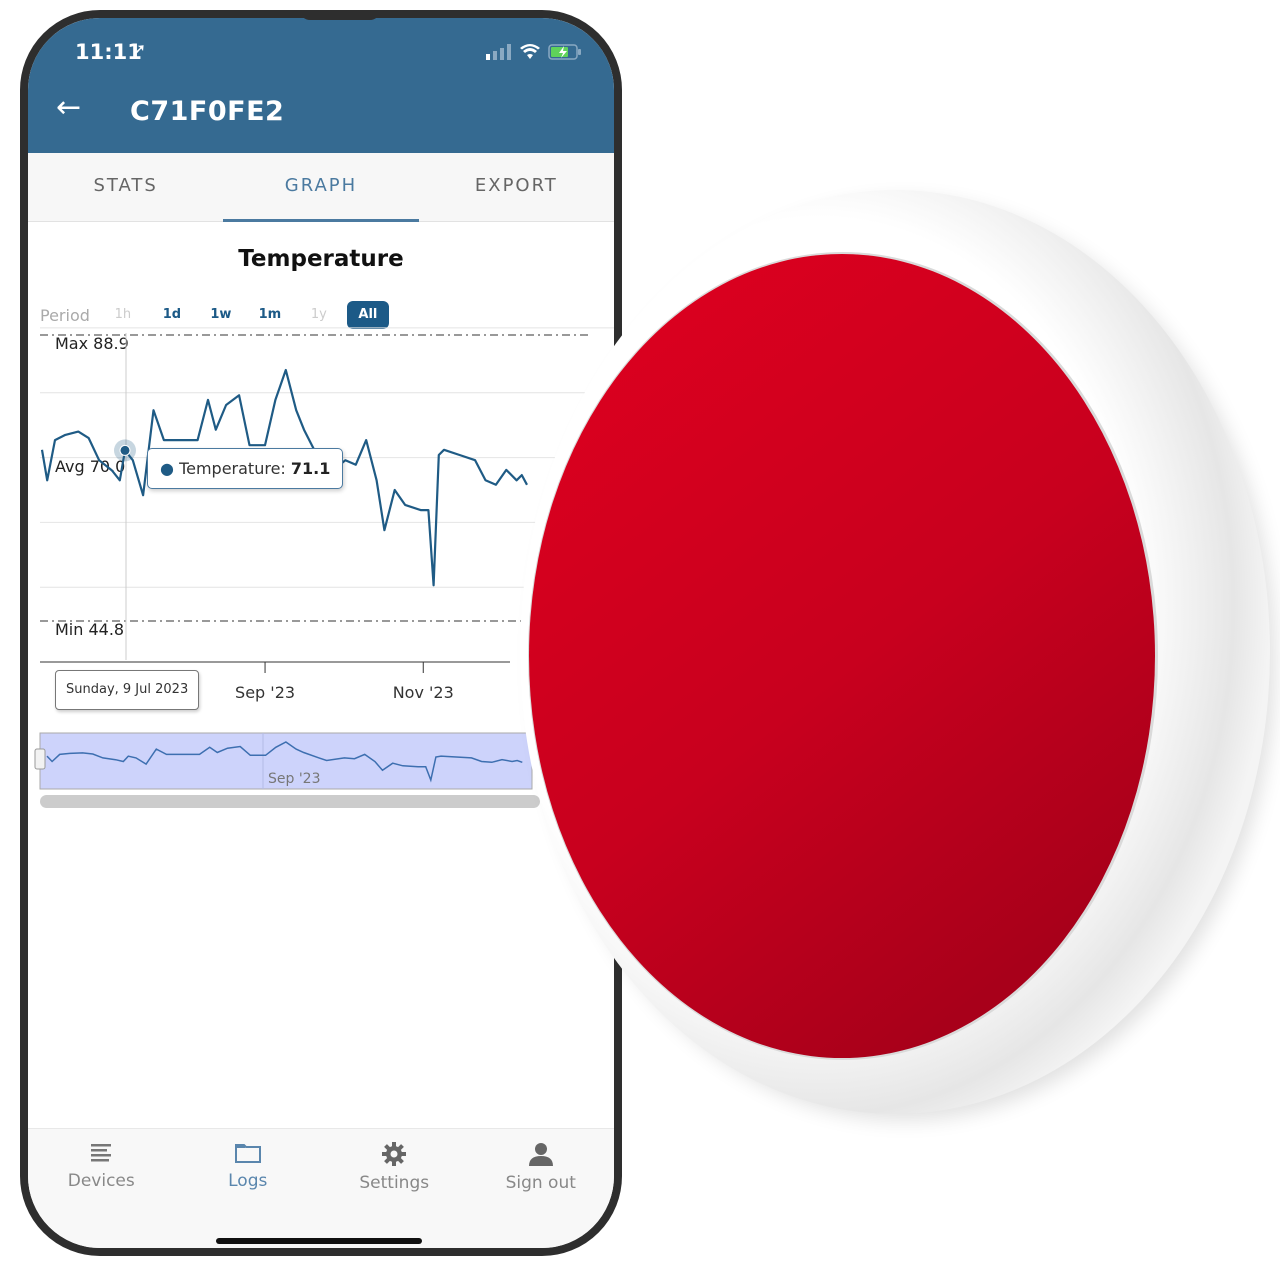  Describe the element at coordinates (394, 1183) in the screenshot. I see `nav-settings-label: Settings` at that location.